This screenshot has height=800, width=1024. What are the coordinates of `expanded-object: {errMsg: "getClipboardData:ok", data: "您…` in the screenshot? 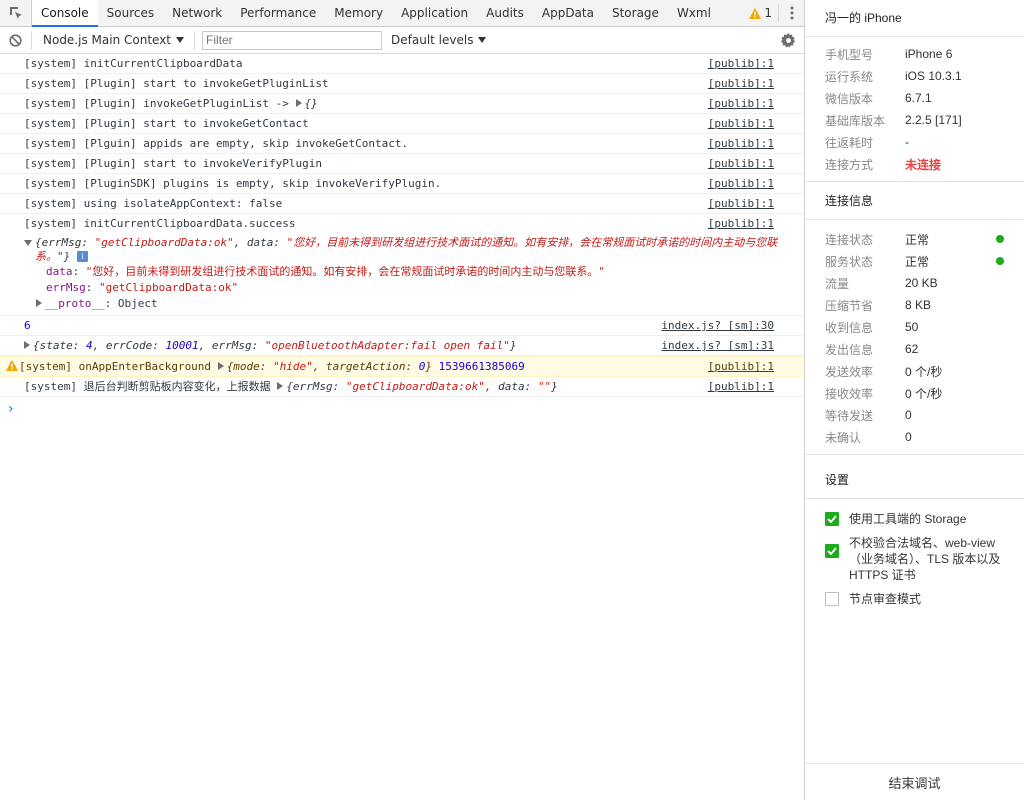 It's located at (402, 274).